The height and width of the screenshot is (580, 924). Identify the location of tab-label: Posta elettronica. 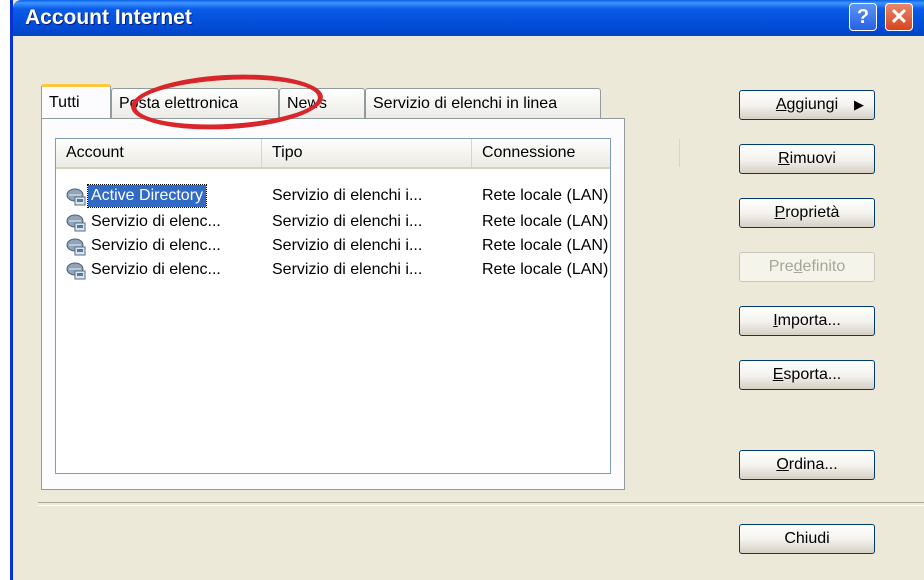
(179, 103).